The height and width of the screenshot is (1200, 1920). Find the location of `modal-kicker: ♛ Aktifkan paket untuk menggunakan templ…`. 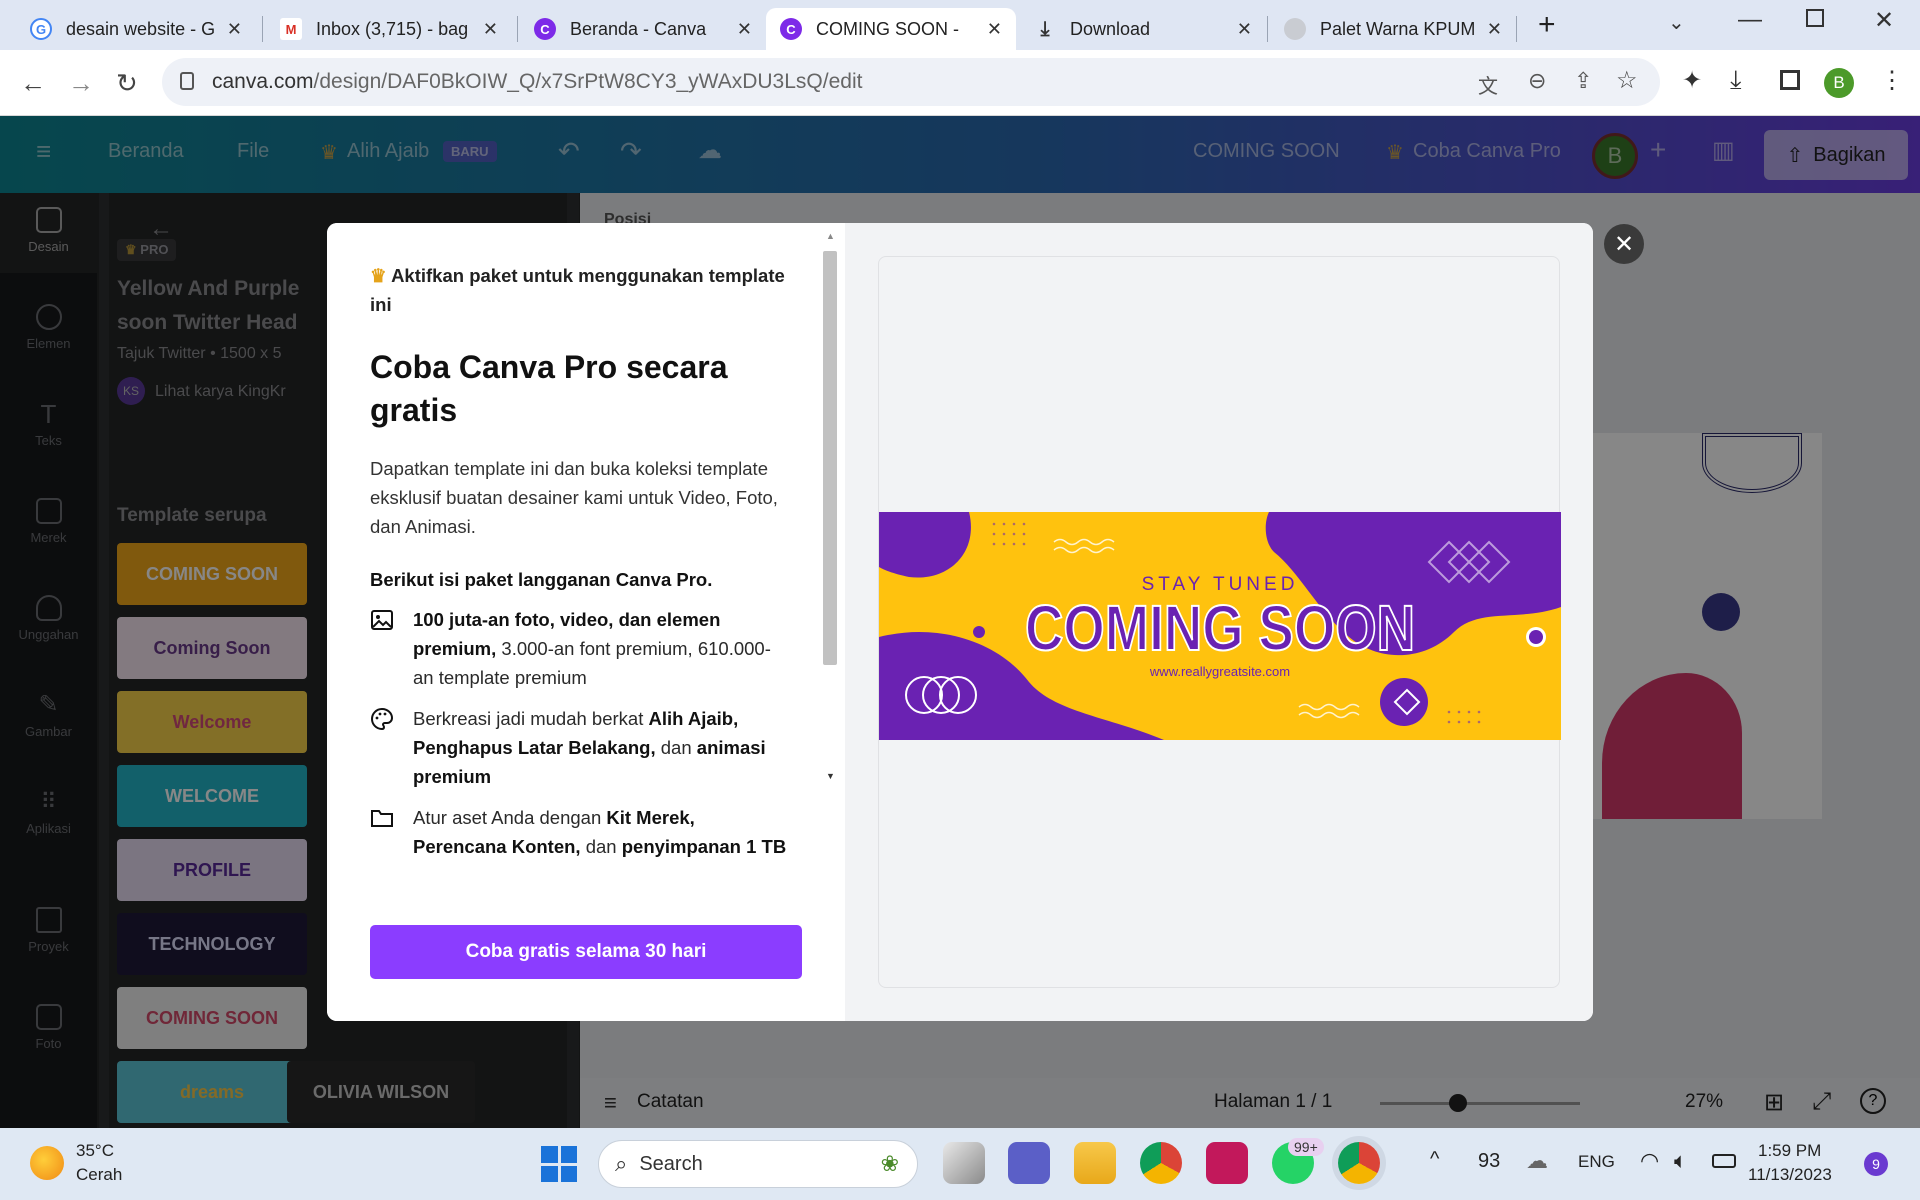

modal-kicker: ♛ Aktifkan paket untuk menggunakan templ… is located at coordinates (580, 290).